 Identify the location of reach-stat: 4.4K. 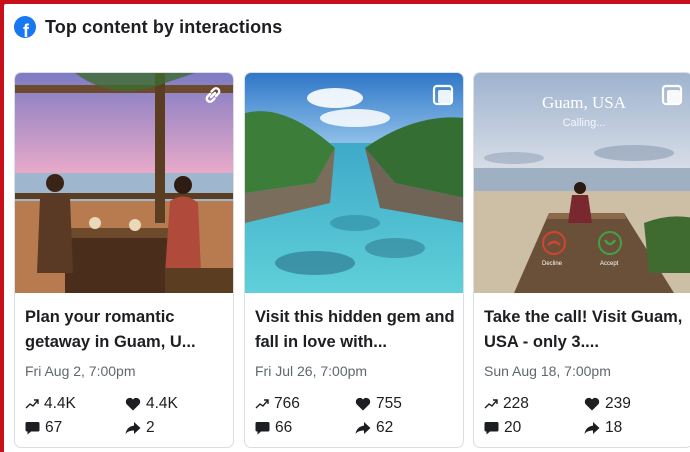
(50, 404).